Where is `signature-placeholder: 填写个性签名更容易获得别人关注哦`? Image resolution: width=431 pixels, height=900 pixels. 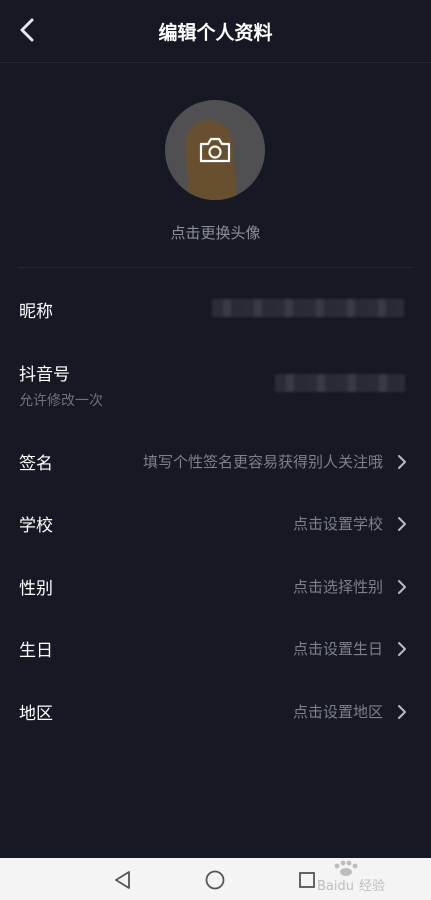 signature-placeholder: 填写个性签名更容易获得别人关注哦 is located at coordinates (262, 462).